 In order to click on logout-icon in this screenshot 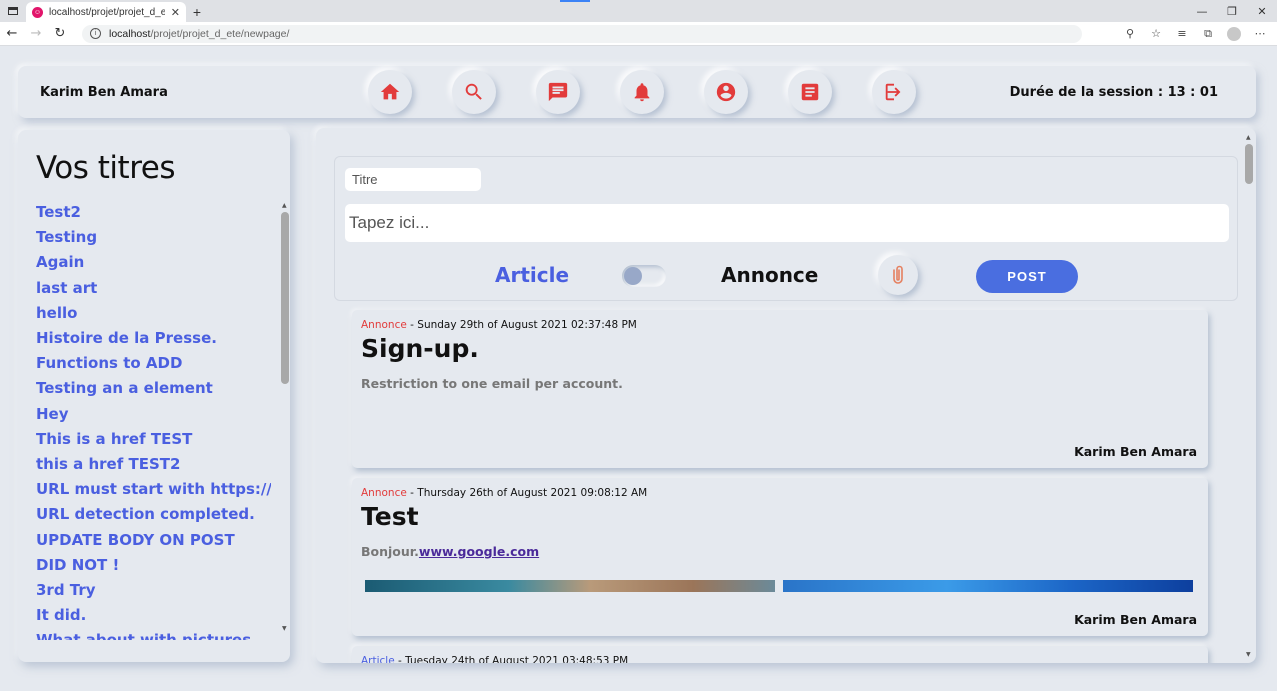, I will do `click(894, 92)`.